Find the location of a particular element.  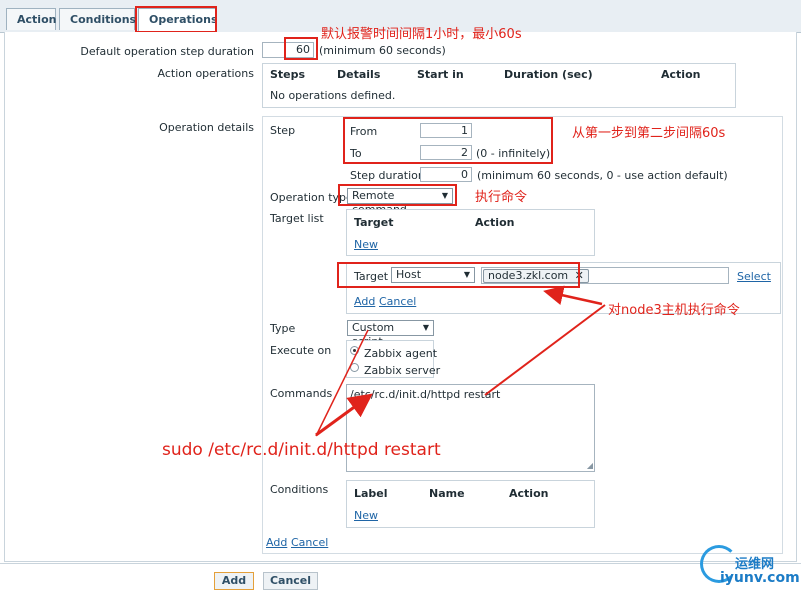

arrow-command-to-commands is located at coordinates (342, 383).